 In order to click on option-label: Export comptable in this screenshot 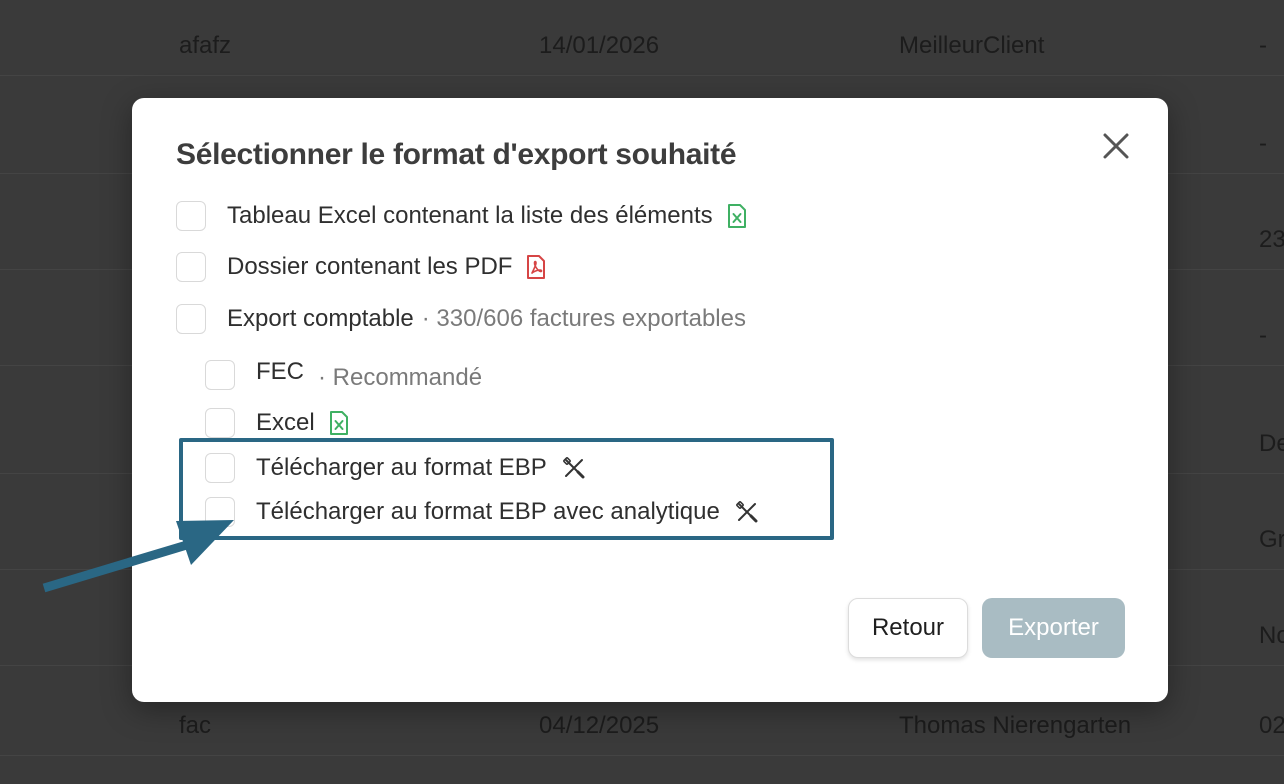, I will do `click(320, 318)`.